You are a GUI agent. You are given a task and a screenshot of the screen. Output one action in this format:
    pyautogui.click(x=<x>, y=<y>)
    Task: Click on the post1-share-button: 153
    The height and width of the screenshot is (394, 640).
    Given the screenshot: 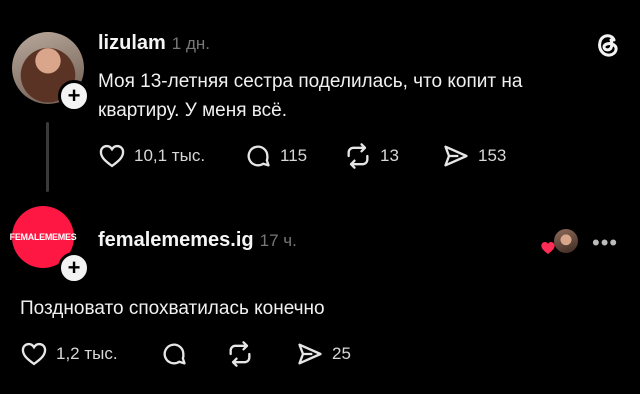 What is the action you would take?
    pyautogui.click(x=474, y=156)
    